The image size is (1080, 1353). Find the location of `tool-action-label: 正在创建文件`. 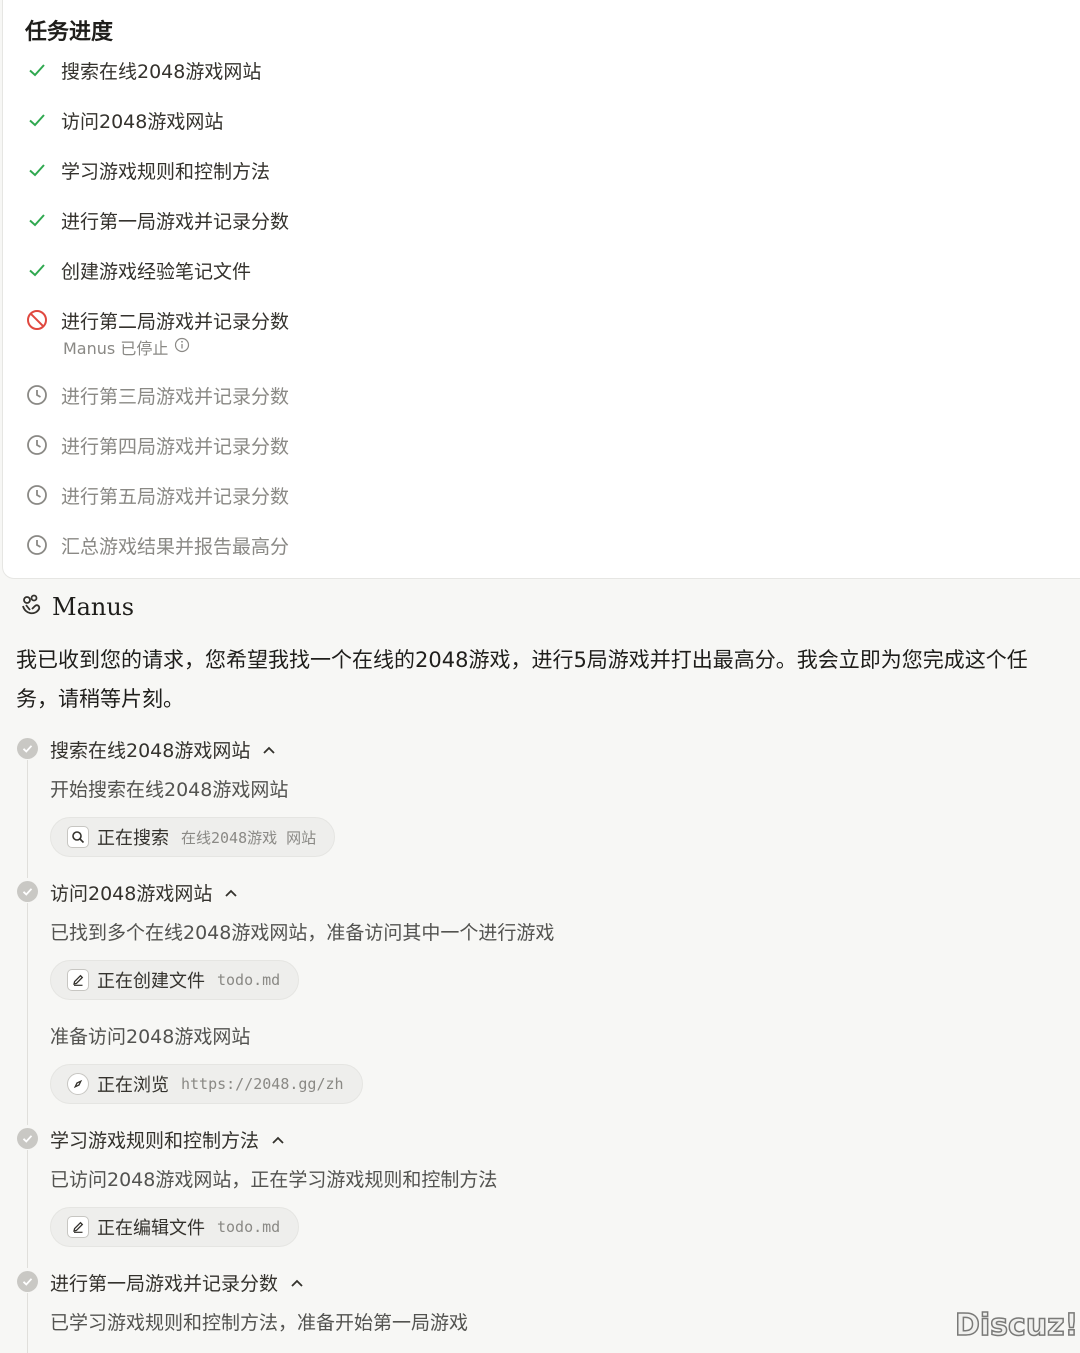

tool-action-label: 正在创建文件 is located at coordinates (151, 981).